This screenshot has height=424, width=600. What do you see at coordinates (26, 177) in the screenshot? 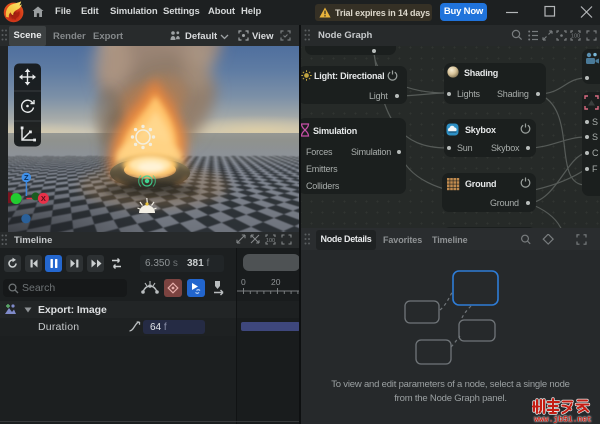
I see `svg-text: Z` at bounding box center [26, 177].